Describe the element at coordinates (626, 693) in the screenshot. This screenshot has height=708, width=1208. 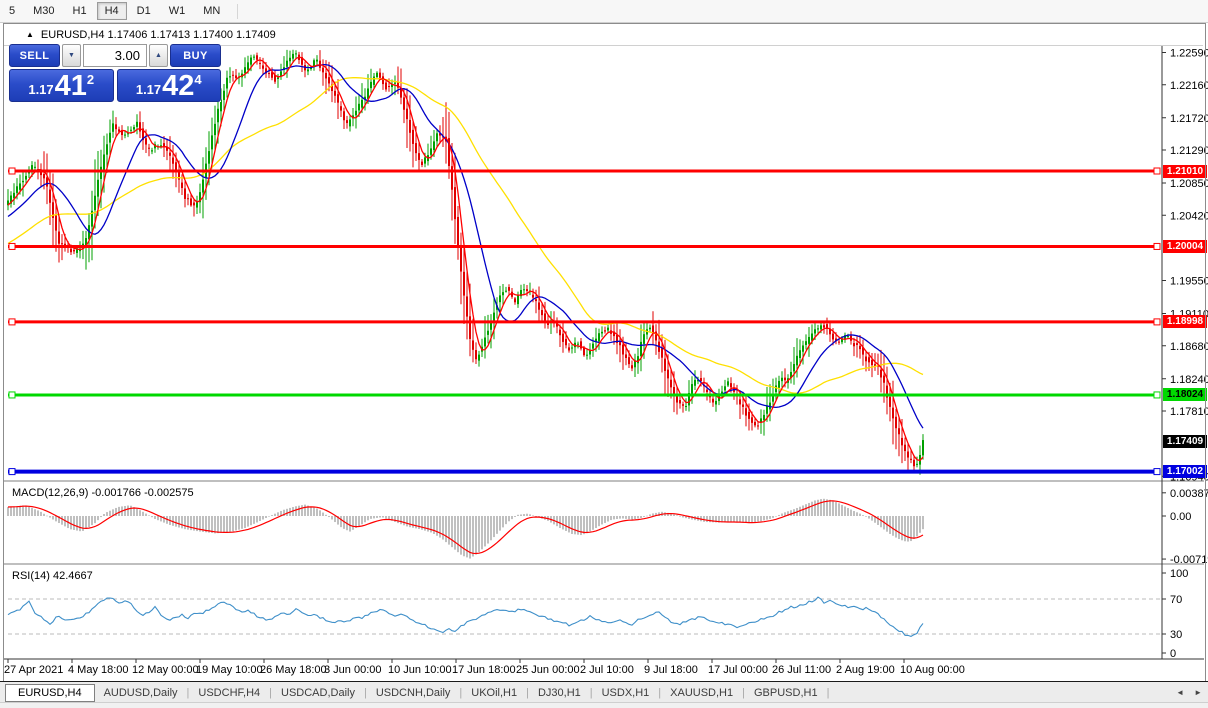
I see `tab-usdx-h1: USDX,H1` at that location.